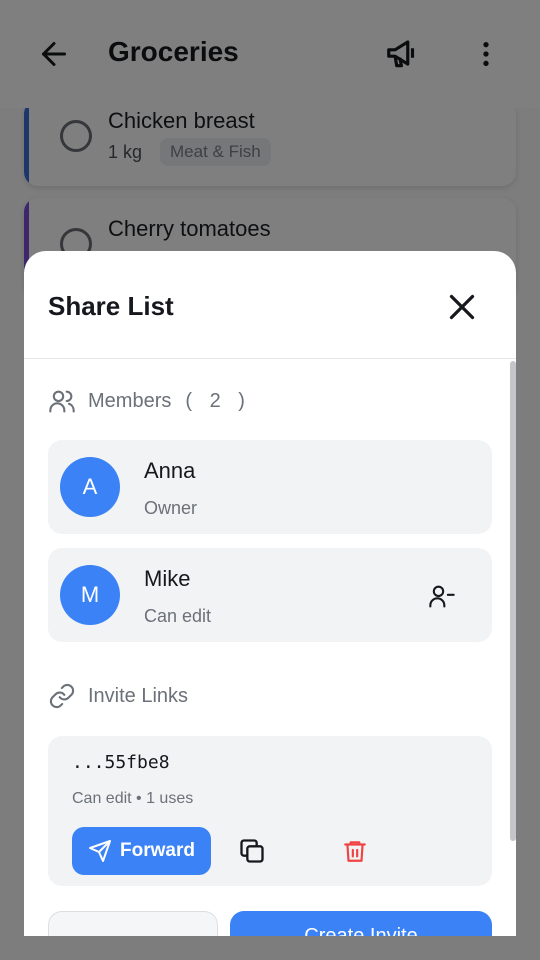 The image size is (540, 960). Describe the element at coordinates (252, 851) in the screenshot. I see `copy-icon` at that location.